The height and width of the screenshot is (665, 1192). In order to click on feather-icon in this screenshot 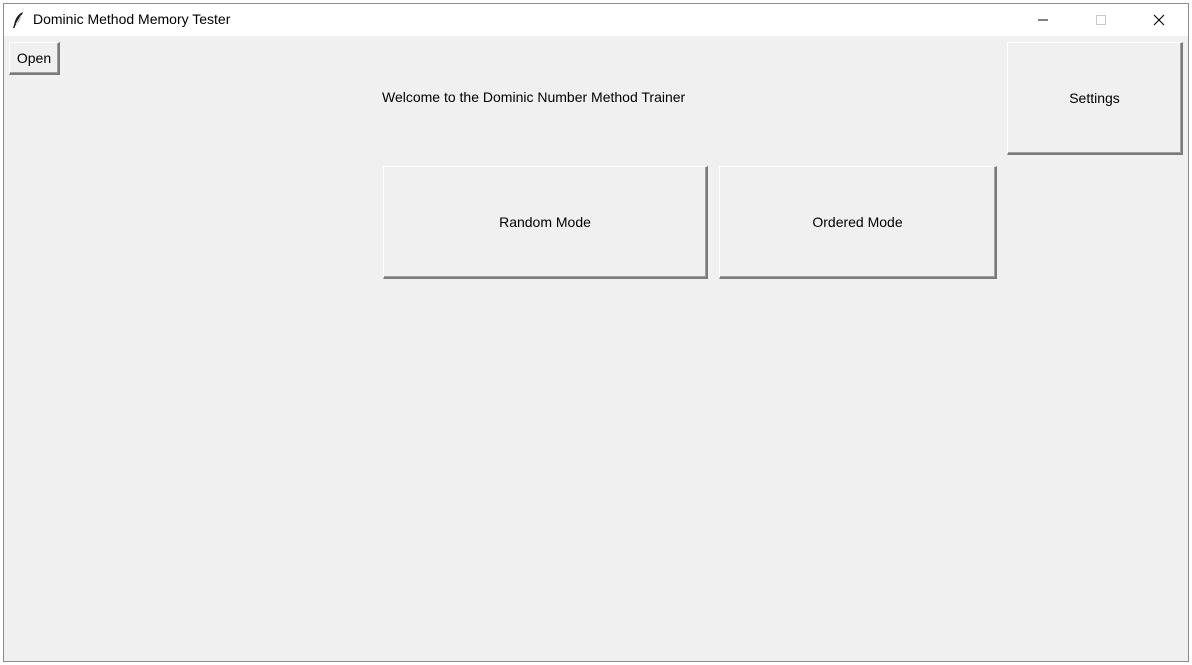, I will do `click(18, 20)`.